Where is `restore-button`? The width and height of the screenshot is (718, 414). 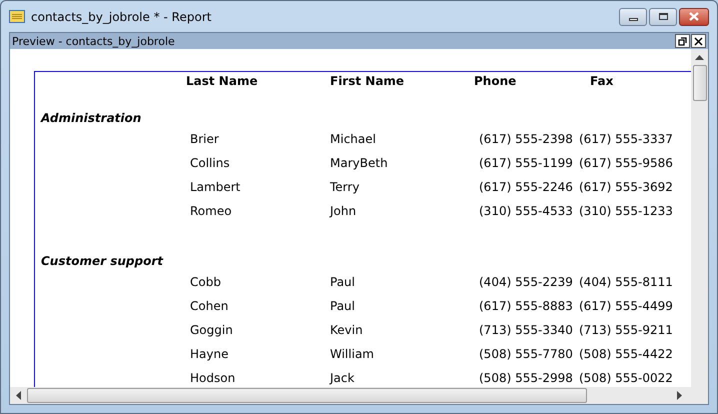
restore-button is located at coordinates (682, 41).